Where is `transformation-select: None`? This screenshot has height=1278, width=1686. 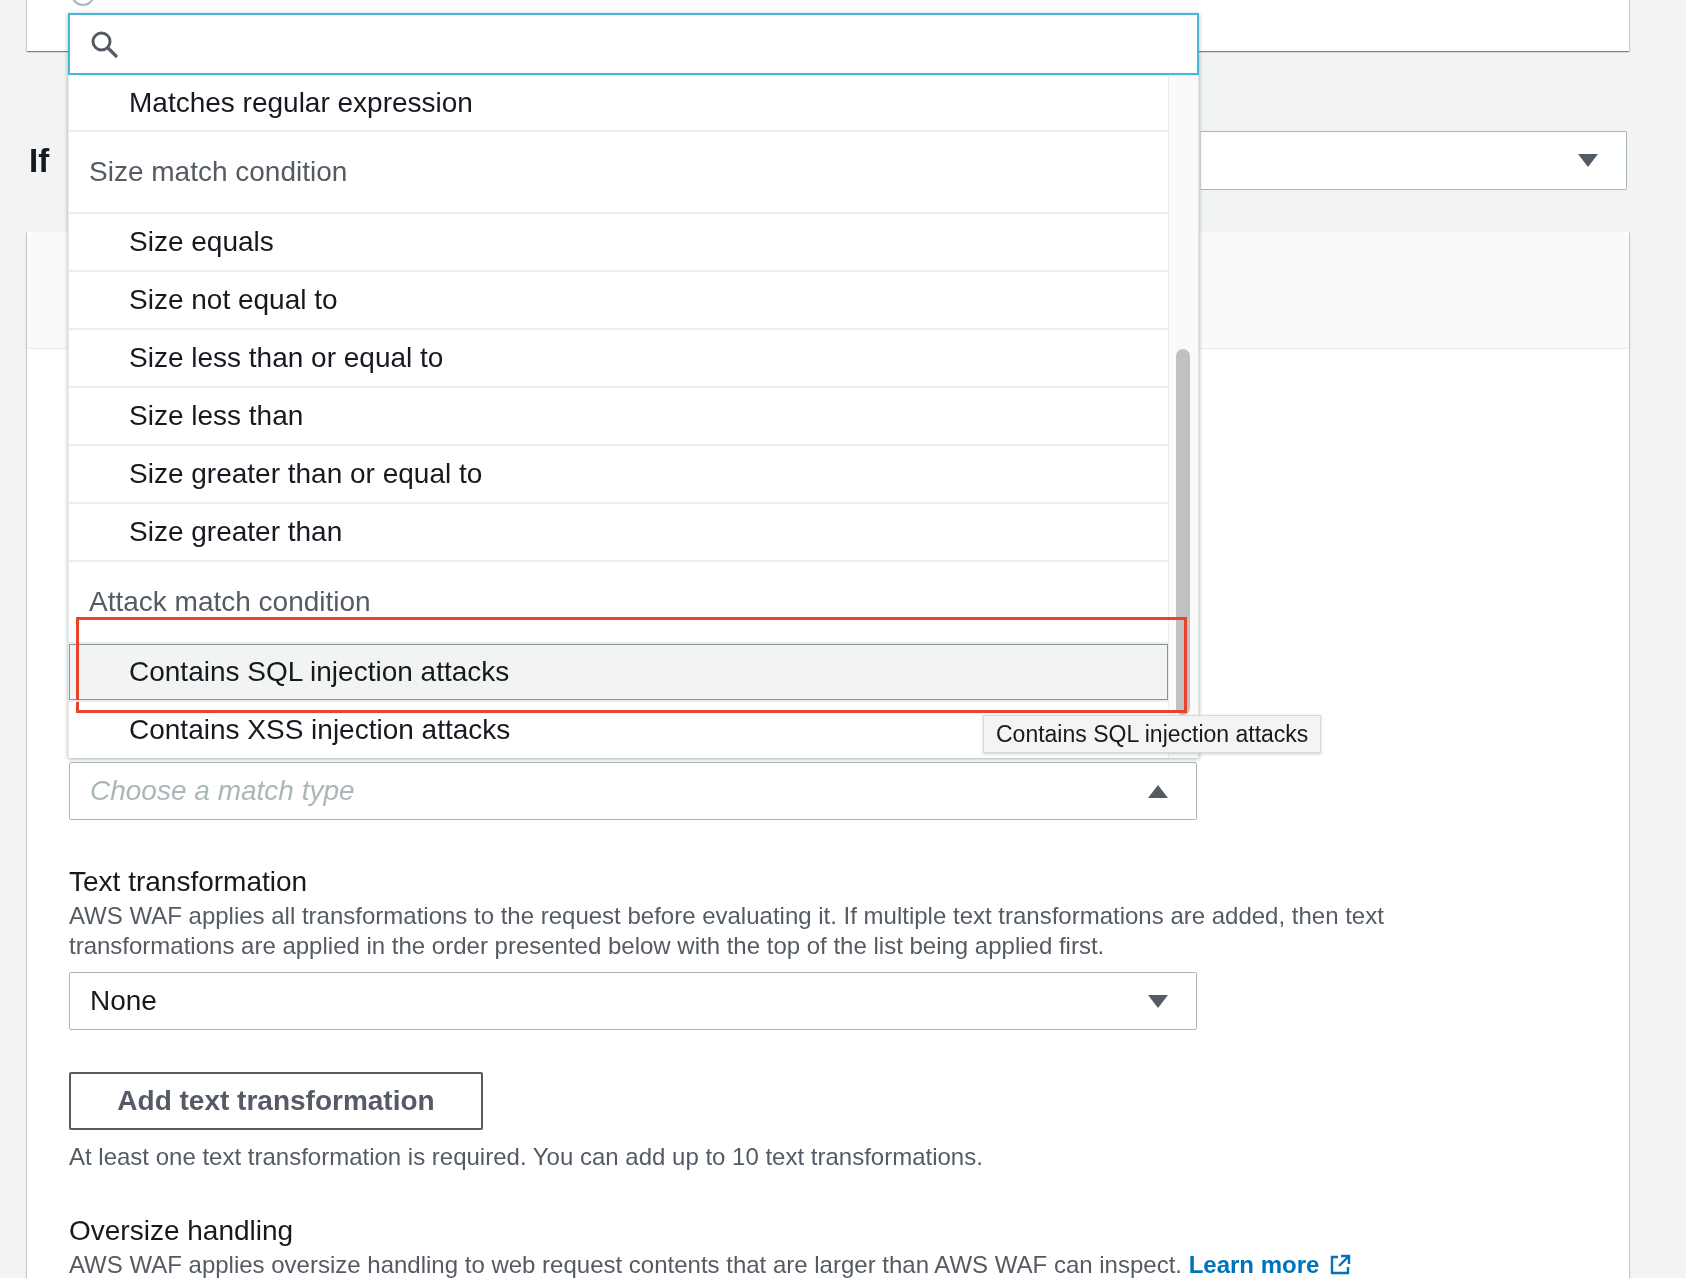
transformation-select: None is located at coordinates (633, 1001).